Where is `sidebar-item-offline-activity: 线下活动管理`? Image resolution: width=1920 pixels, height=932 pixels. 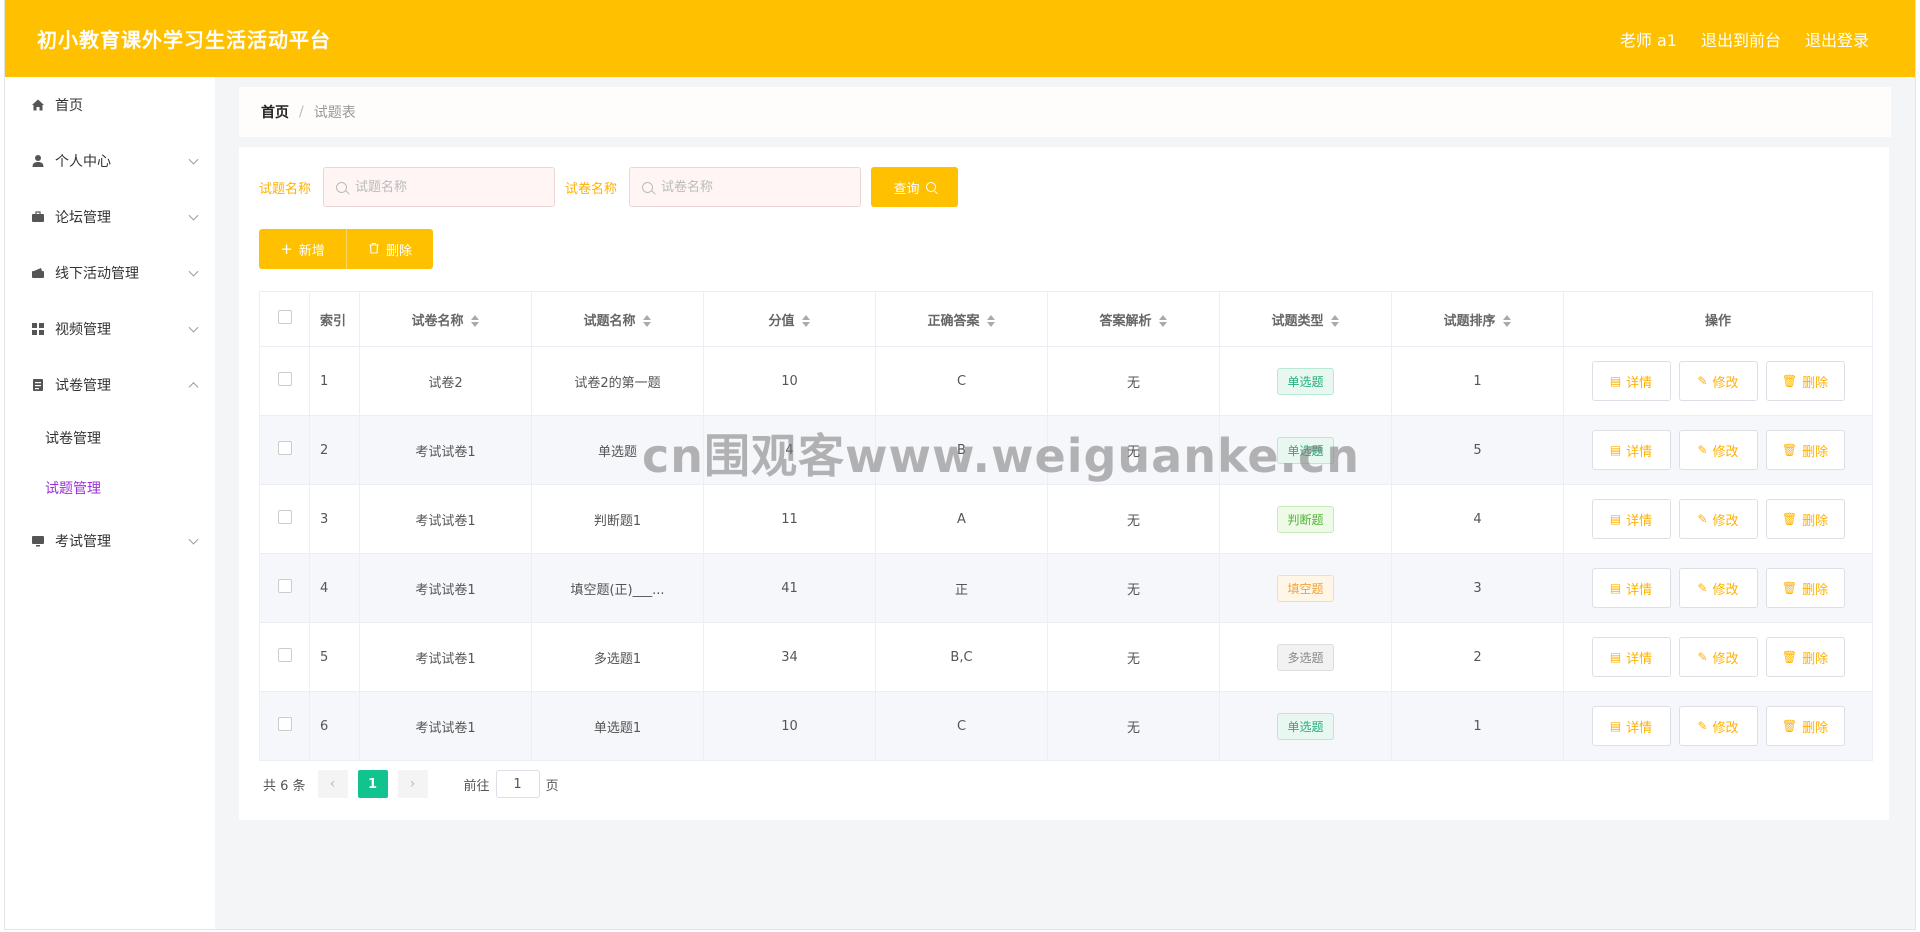 sidebar-item-offline-activity: 线下活动管理 is located at coordinates (110, 273).